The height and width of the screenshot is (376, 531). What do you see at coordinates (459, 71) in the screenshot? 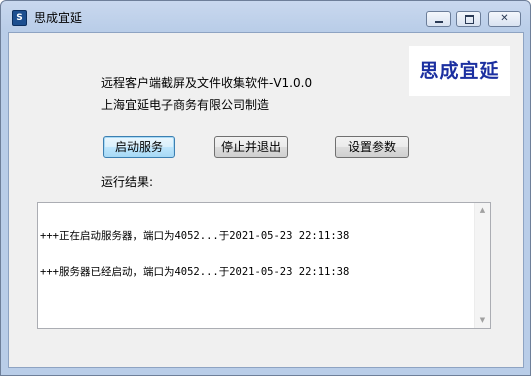
I see `company-logo: 思成宜延` at bounding box center [459, 71].